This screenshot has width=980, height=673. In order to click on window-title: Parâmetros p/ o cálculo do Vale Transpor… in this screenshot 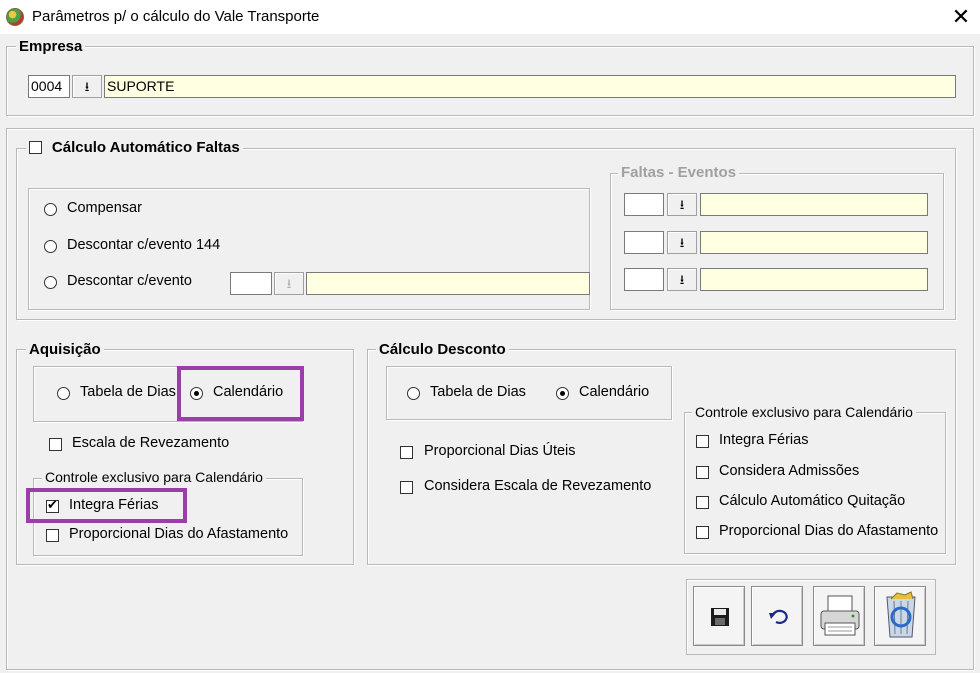, I will do `click(176, 16)`.